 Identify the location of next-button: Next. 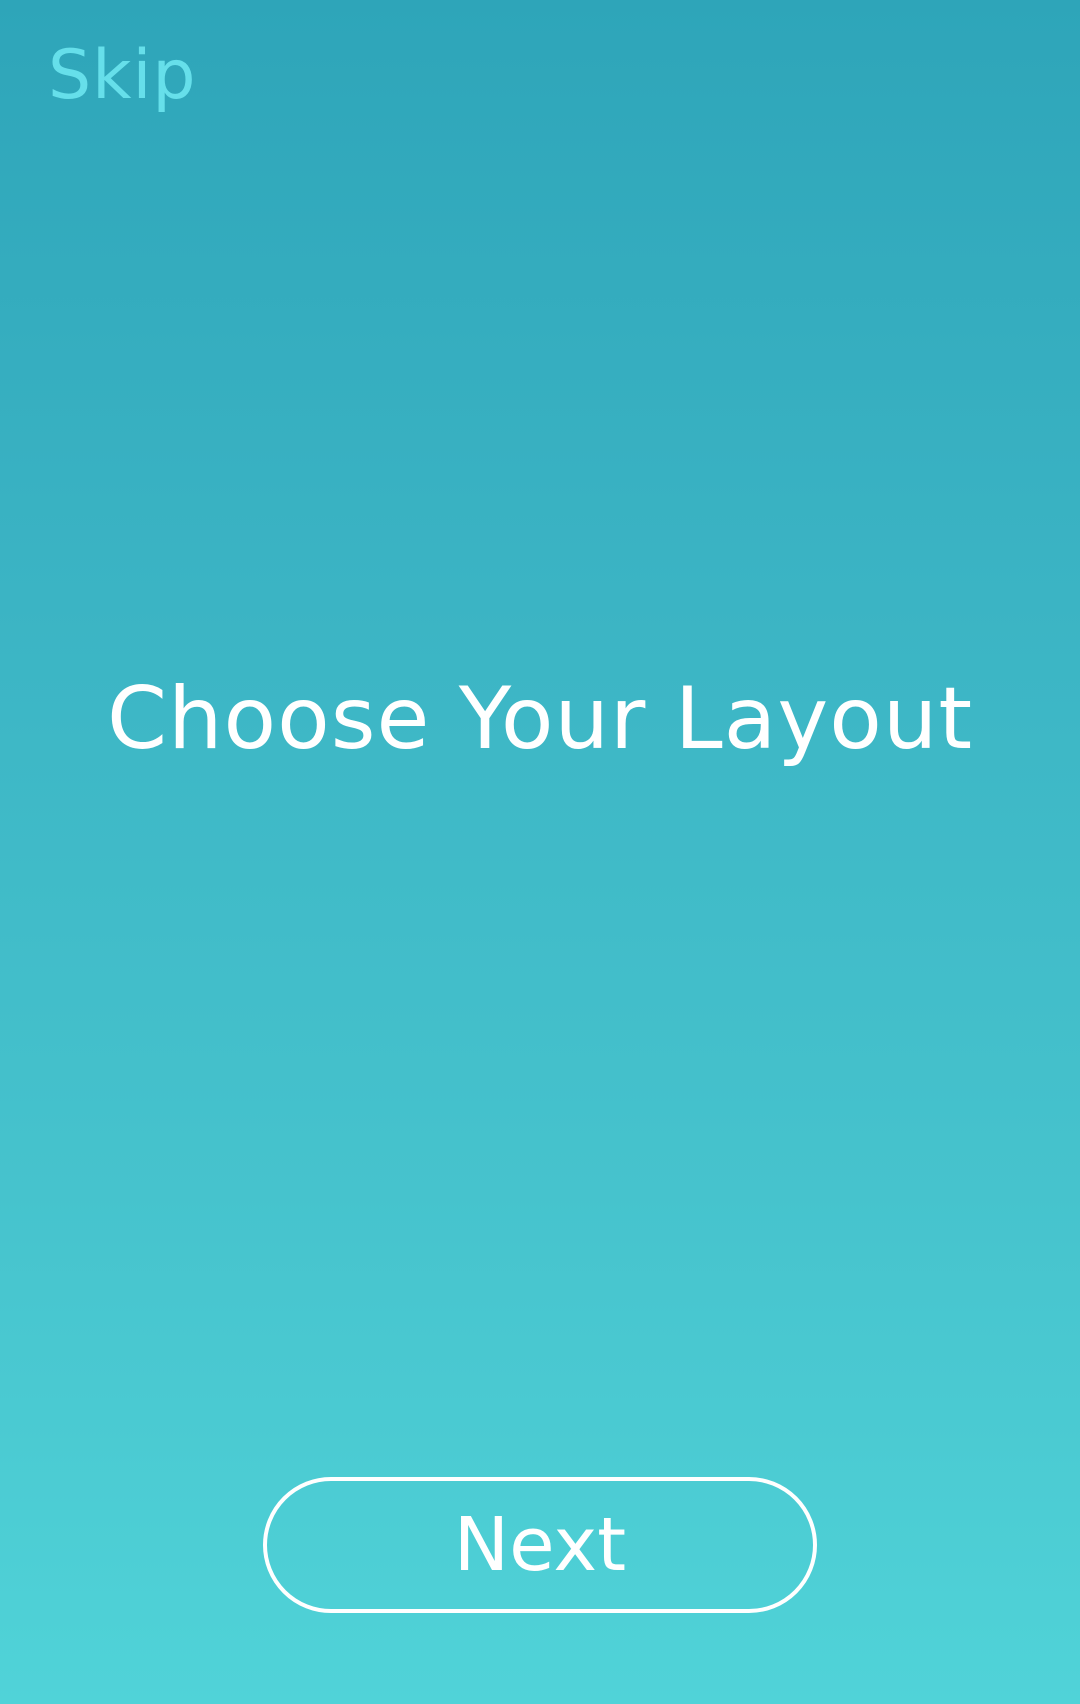
(540, 1545).